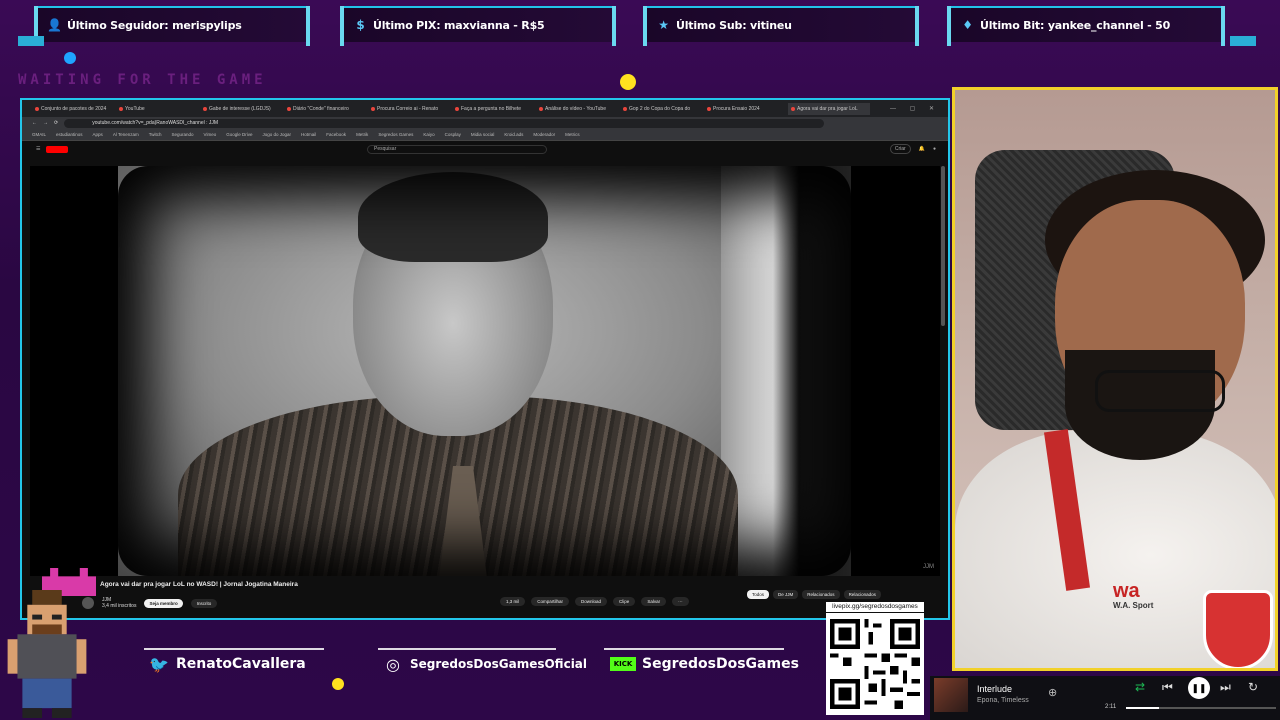 Image resolution: width=1280 pixels, height=720 pixels. I want to click on bookmark: Hotmail, so click(308, 134).